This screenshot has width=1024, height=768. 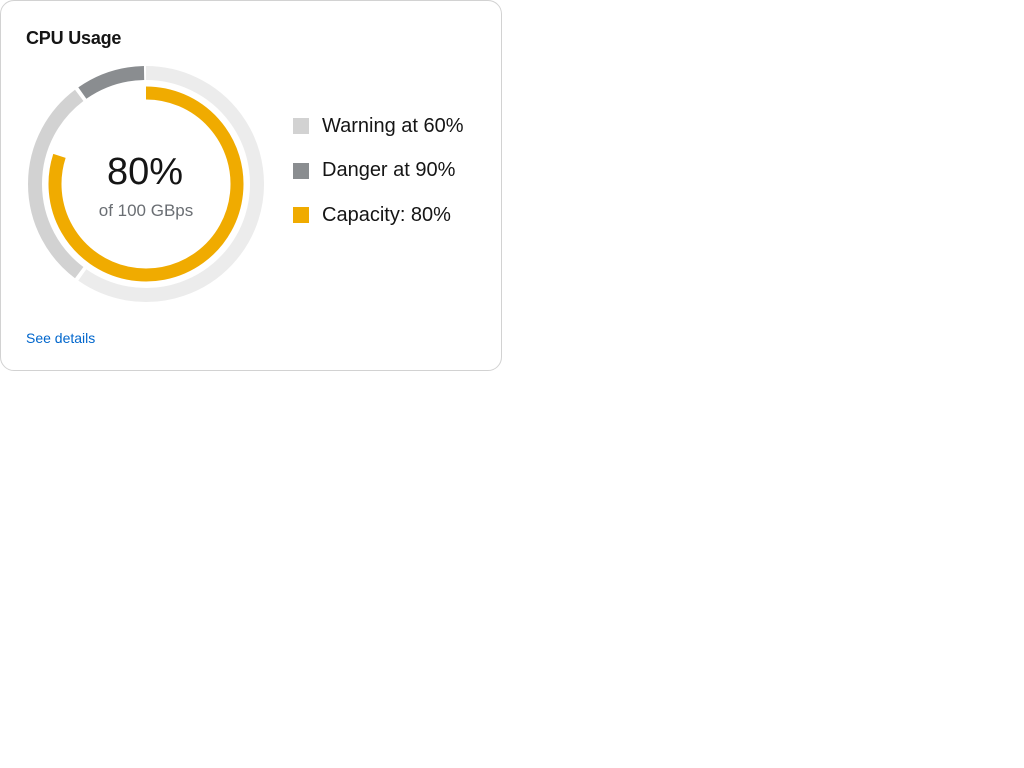 What do you see at coordinates (389, 170) in the screenshot?
I see `legend-label-danger: Danger at 90%` at bounding box center [389, 170].